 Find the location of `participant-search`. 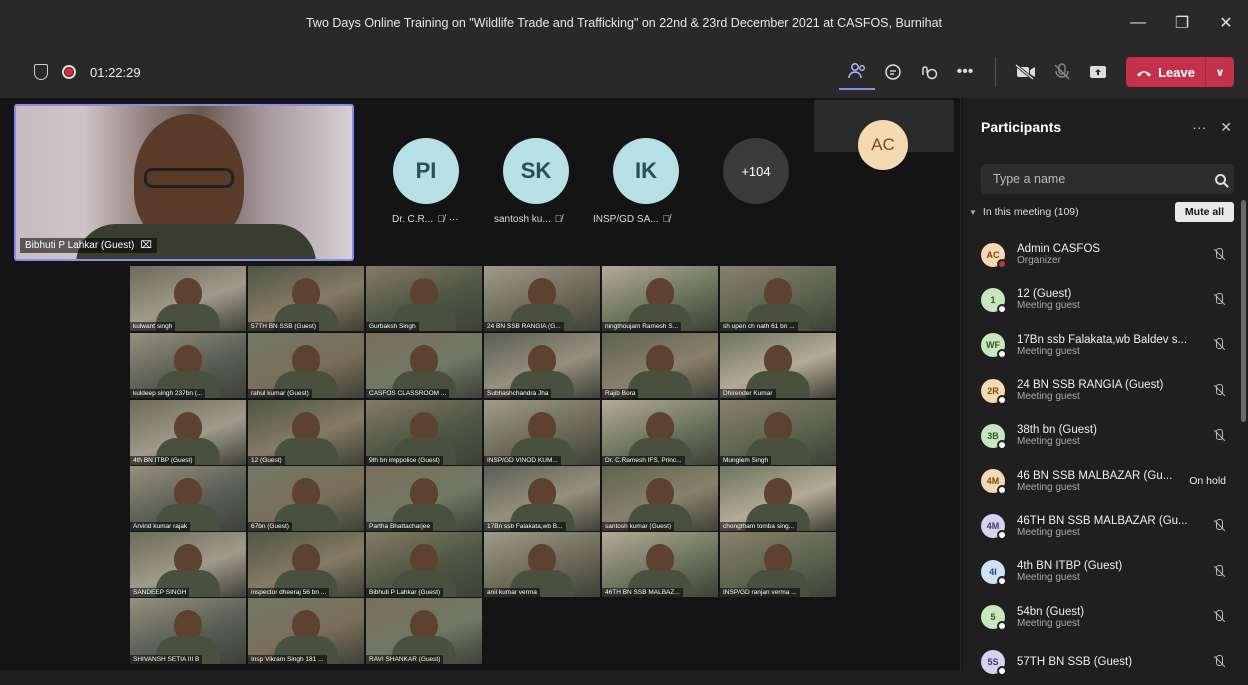

participant-search is located at coordinates (1107, 179).